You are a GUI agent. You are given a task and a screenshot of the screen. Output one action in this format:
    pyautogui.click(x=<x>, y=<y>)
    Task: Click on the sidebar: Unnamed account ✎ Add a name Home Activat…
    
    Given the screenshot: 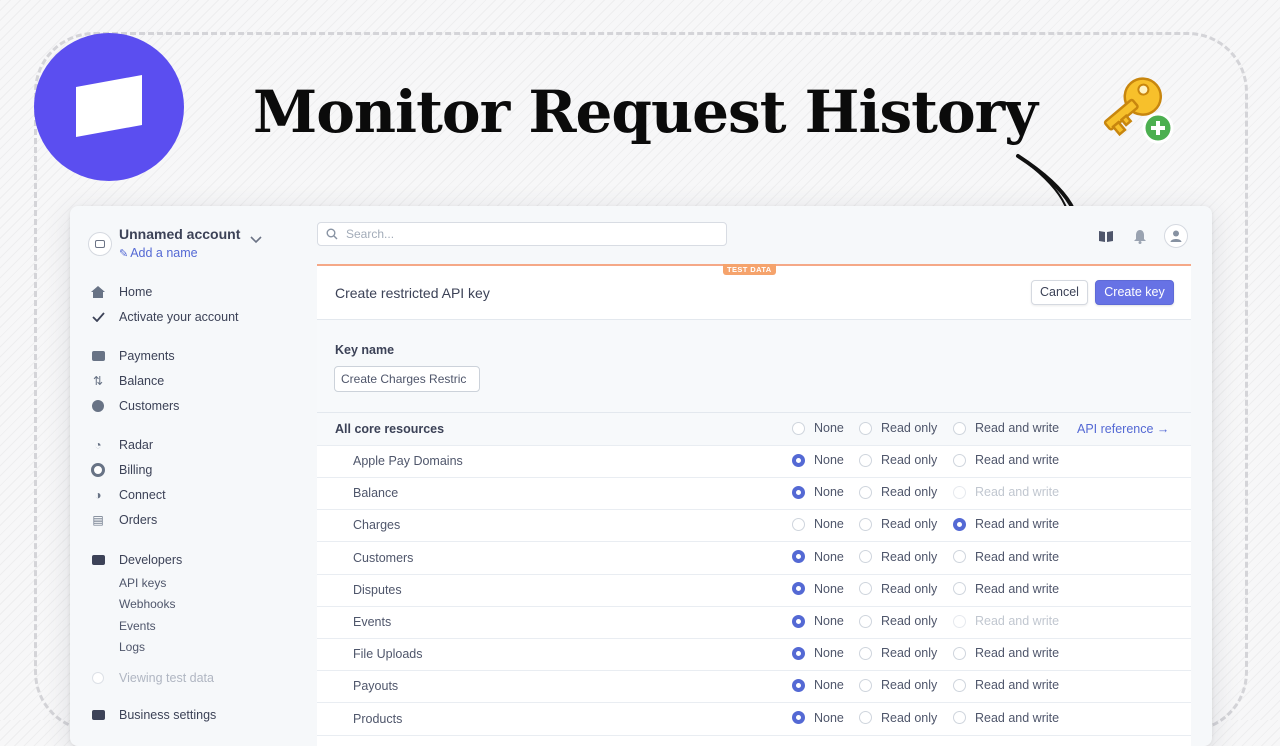 What is the action you would take?
    pyautogui.click(x=189, y=476)
    